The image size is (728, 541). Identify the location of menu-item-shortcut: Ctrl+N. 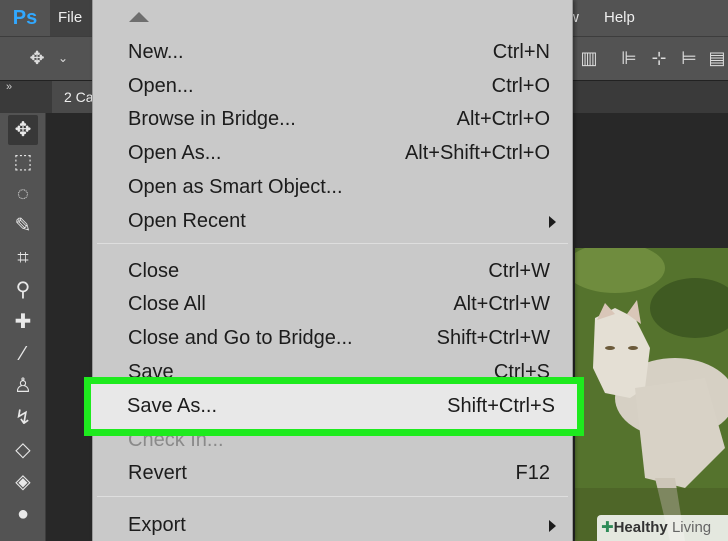
(521, 52).